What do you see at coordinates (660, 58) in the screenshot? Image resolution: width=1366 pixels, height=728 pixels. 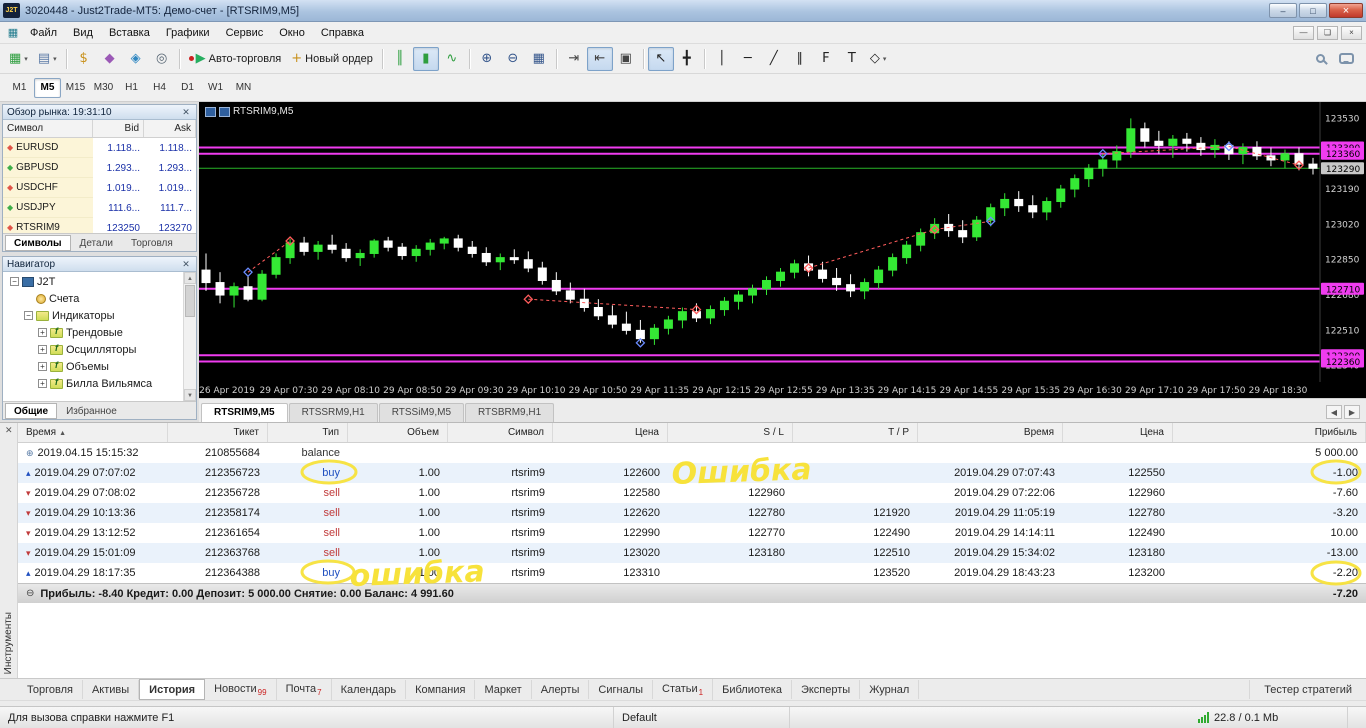 I see `cursor-button: ↖` at bounding box center [660, 58].